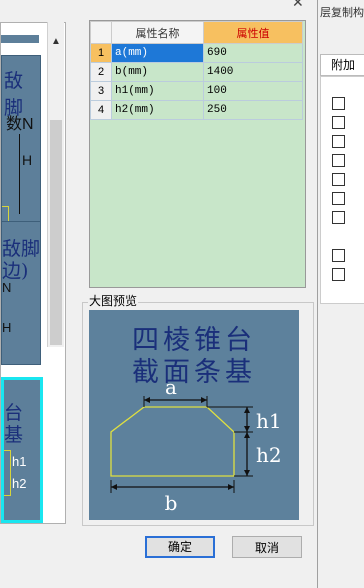 This screenshot has width=364, height=588. What do you see at coordinates (56, 232) in the screenshot?
I see `scroll-thumb` at bounding box center [56, 232].